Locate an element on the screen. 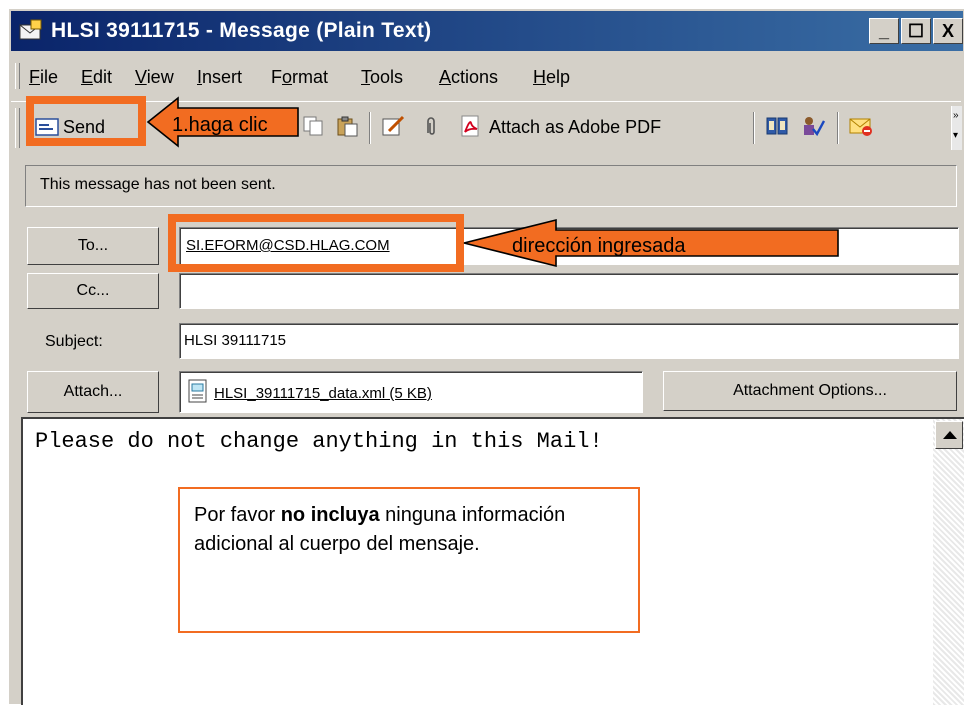  subject-label: Subject: is located at coordinates (74, 341).